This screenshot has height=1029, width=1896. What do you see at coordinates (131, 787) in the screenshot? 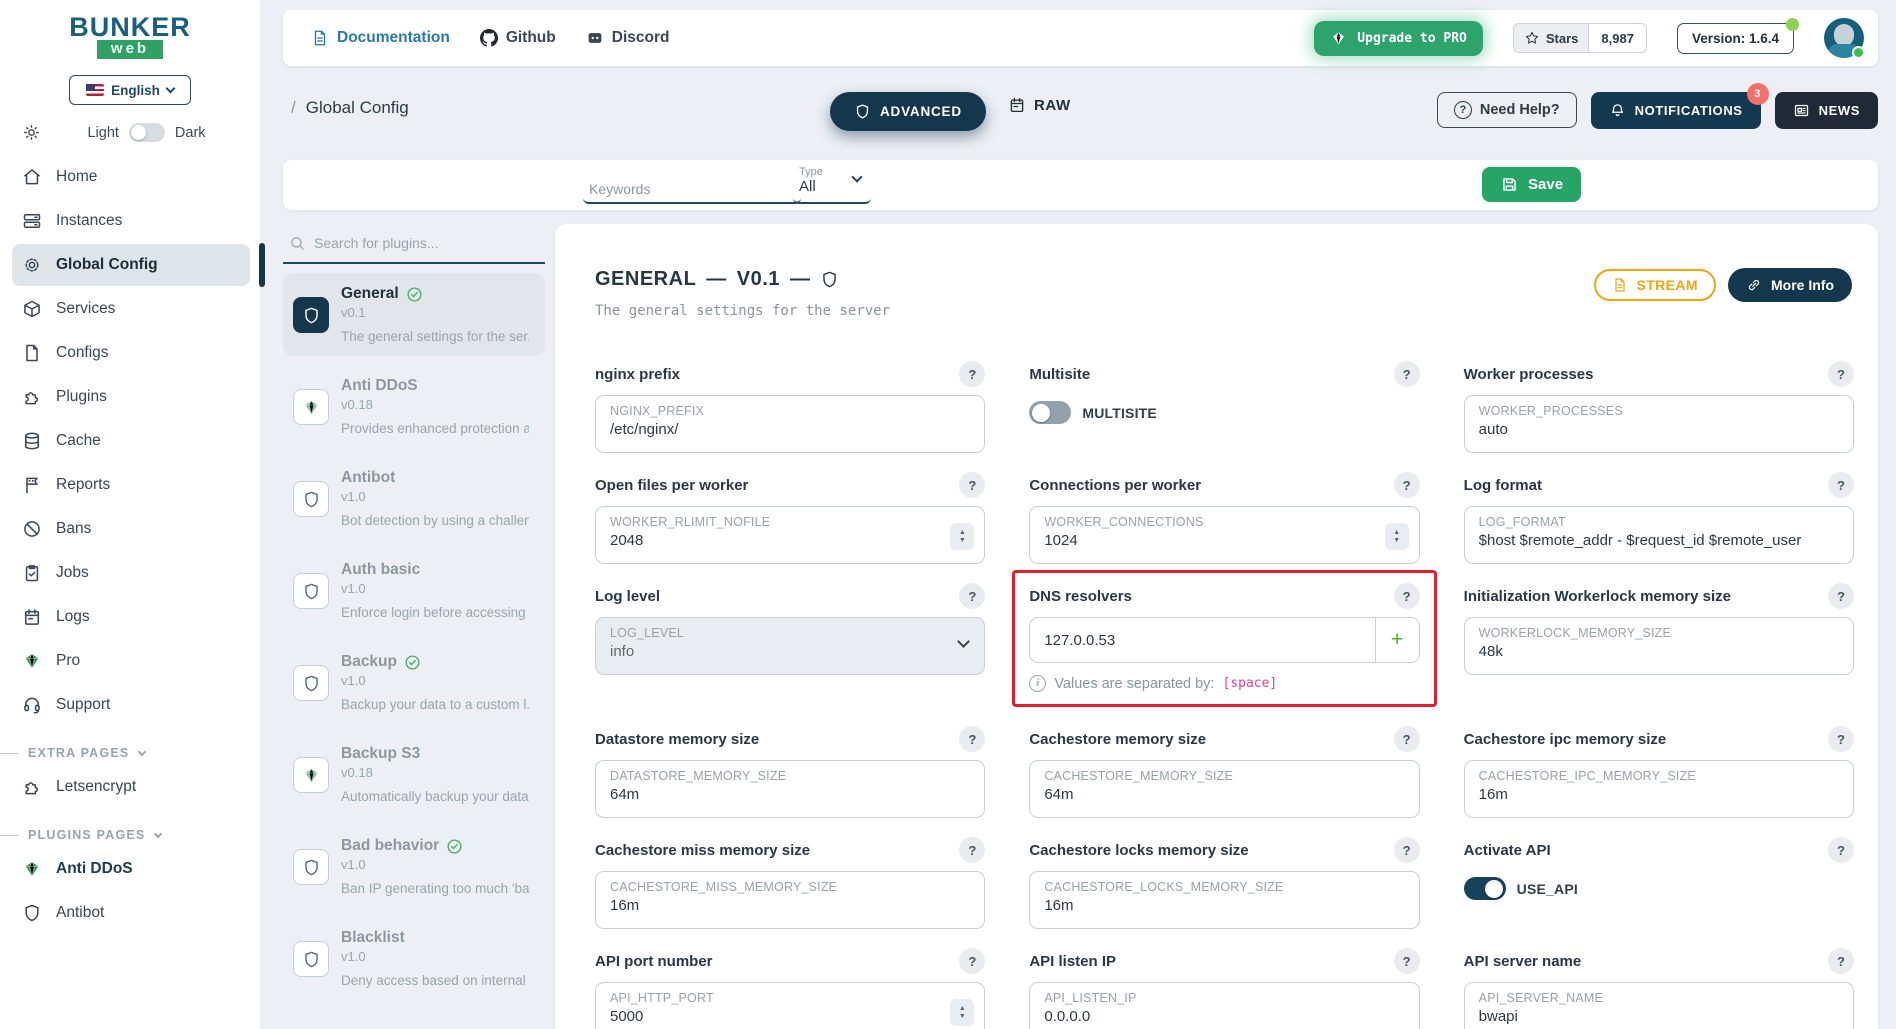
I see `sidebar-item-letsencrypt: Letsencrypt` at bounding box center [131, 787].